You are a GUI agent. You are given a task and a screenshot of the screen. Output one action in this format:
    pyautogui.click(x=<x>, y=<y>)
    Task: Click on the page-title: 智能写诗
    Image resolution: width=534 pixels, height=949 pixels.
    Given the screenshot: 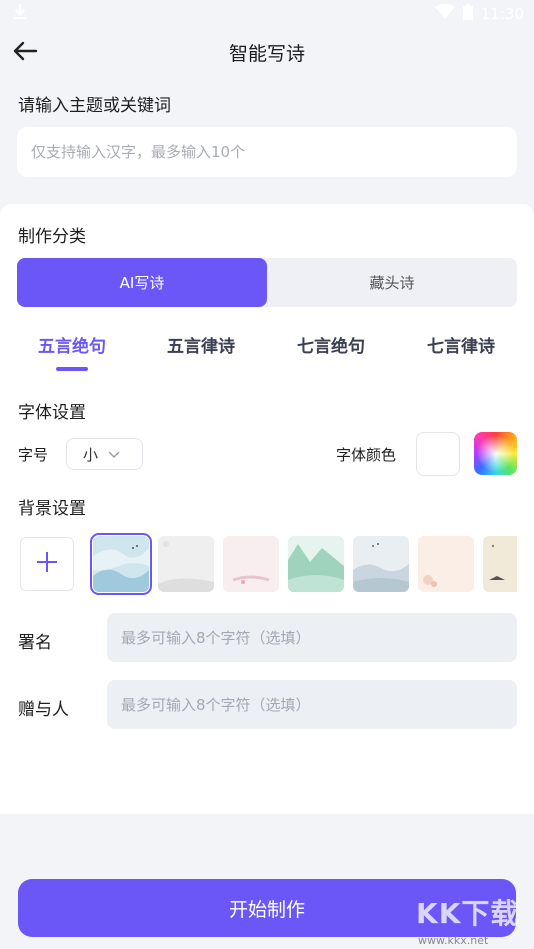 What is the action you would take?
    pyautogui.click(x=266, y=53)
    